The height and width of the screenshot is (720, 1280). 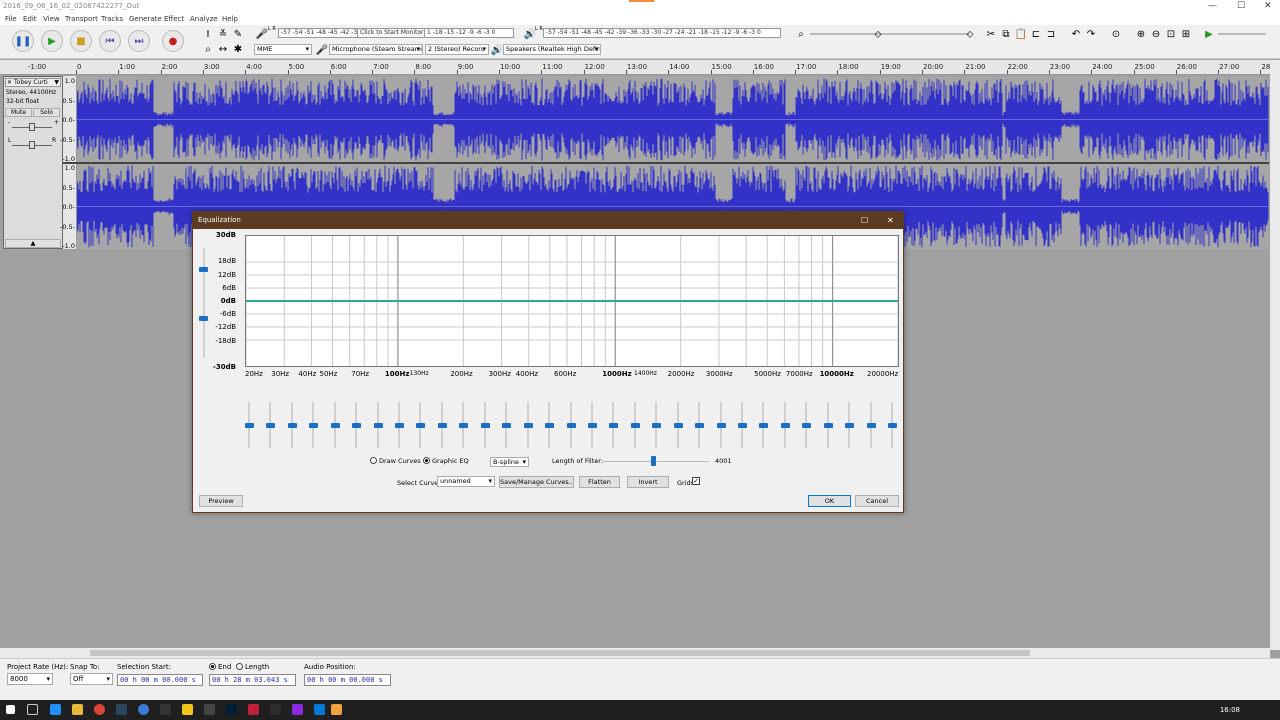 What do you see at coordinates (877, 501) in the screenshot?
I see `cancel-button: Cancel` at bounding box center [877, 501].